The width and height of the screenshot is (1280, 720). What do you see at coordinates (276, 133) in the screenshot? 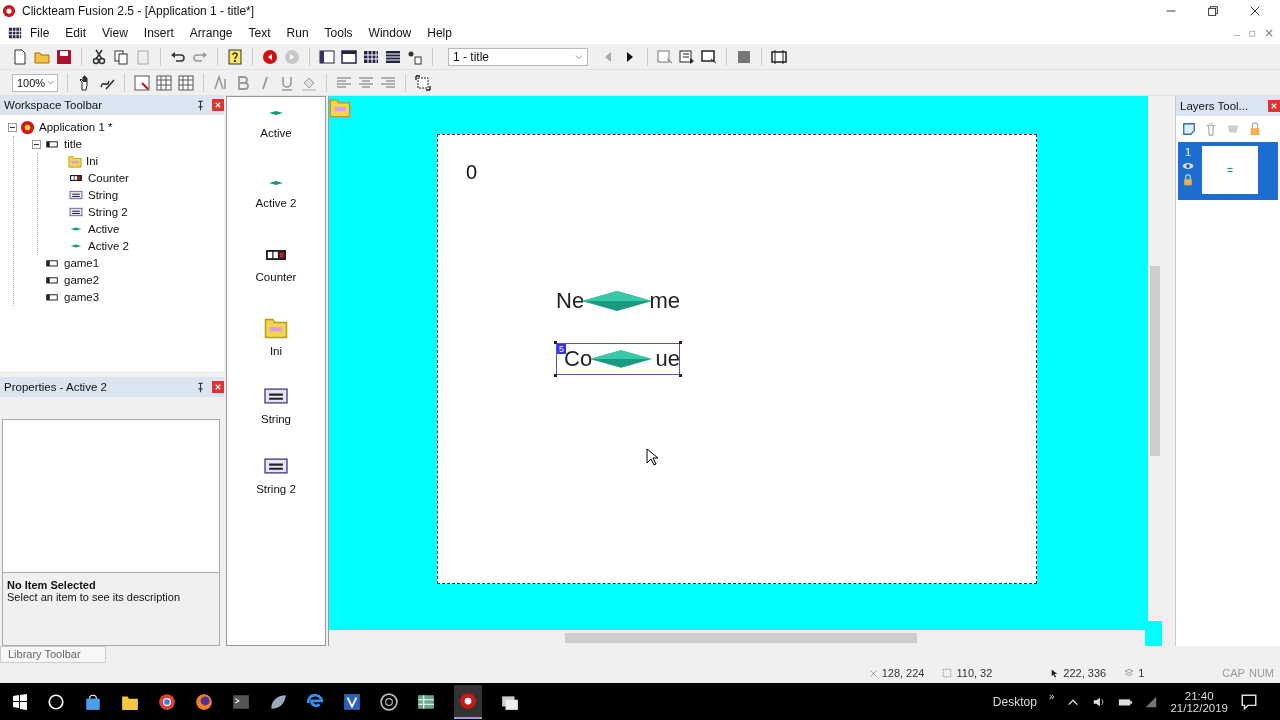
I see `object-label: Active` at bounding box center [276, 133].